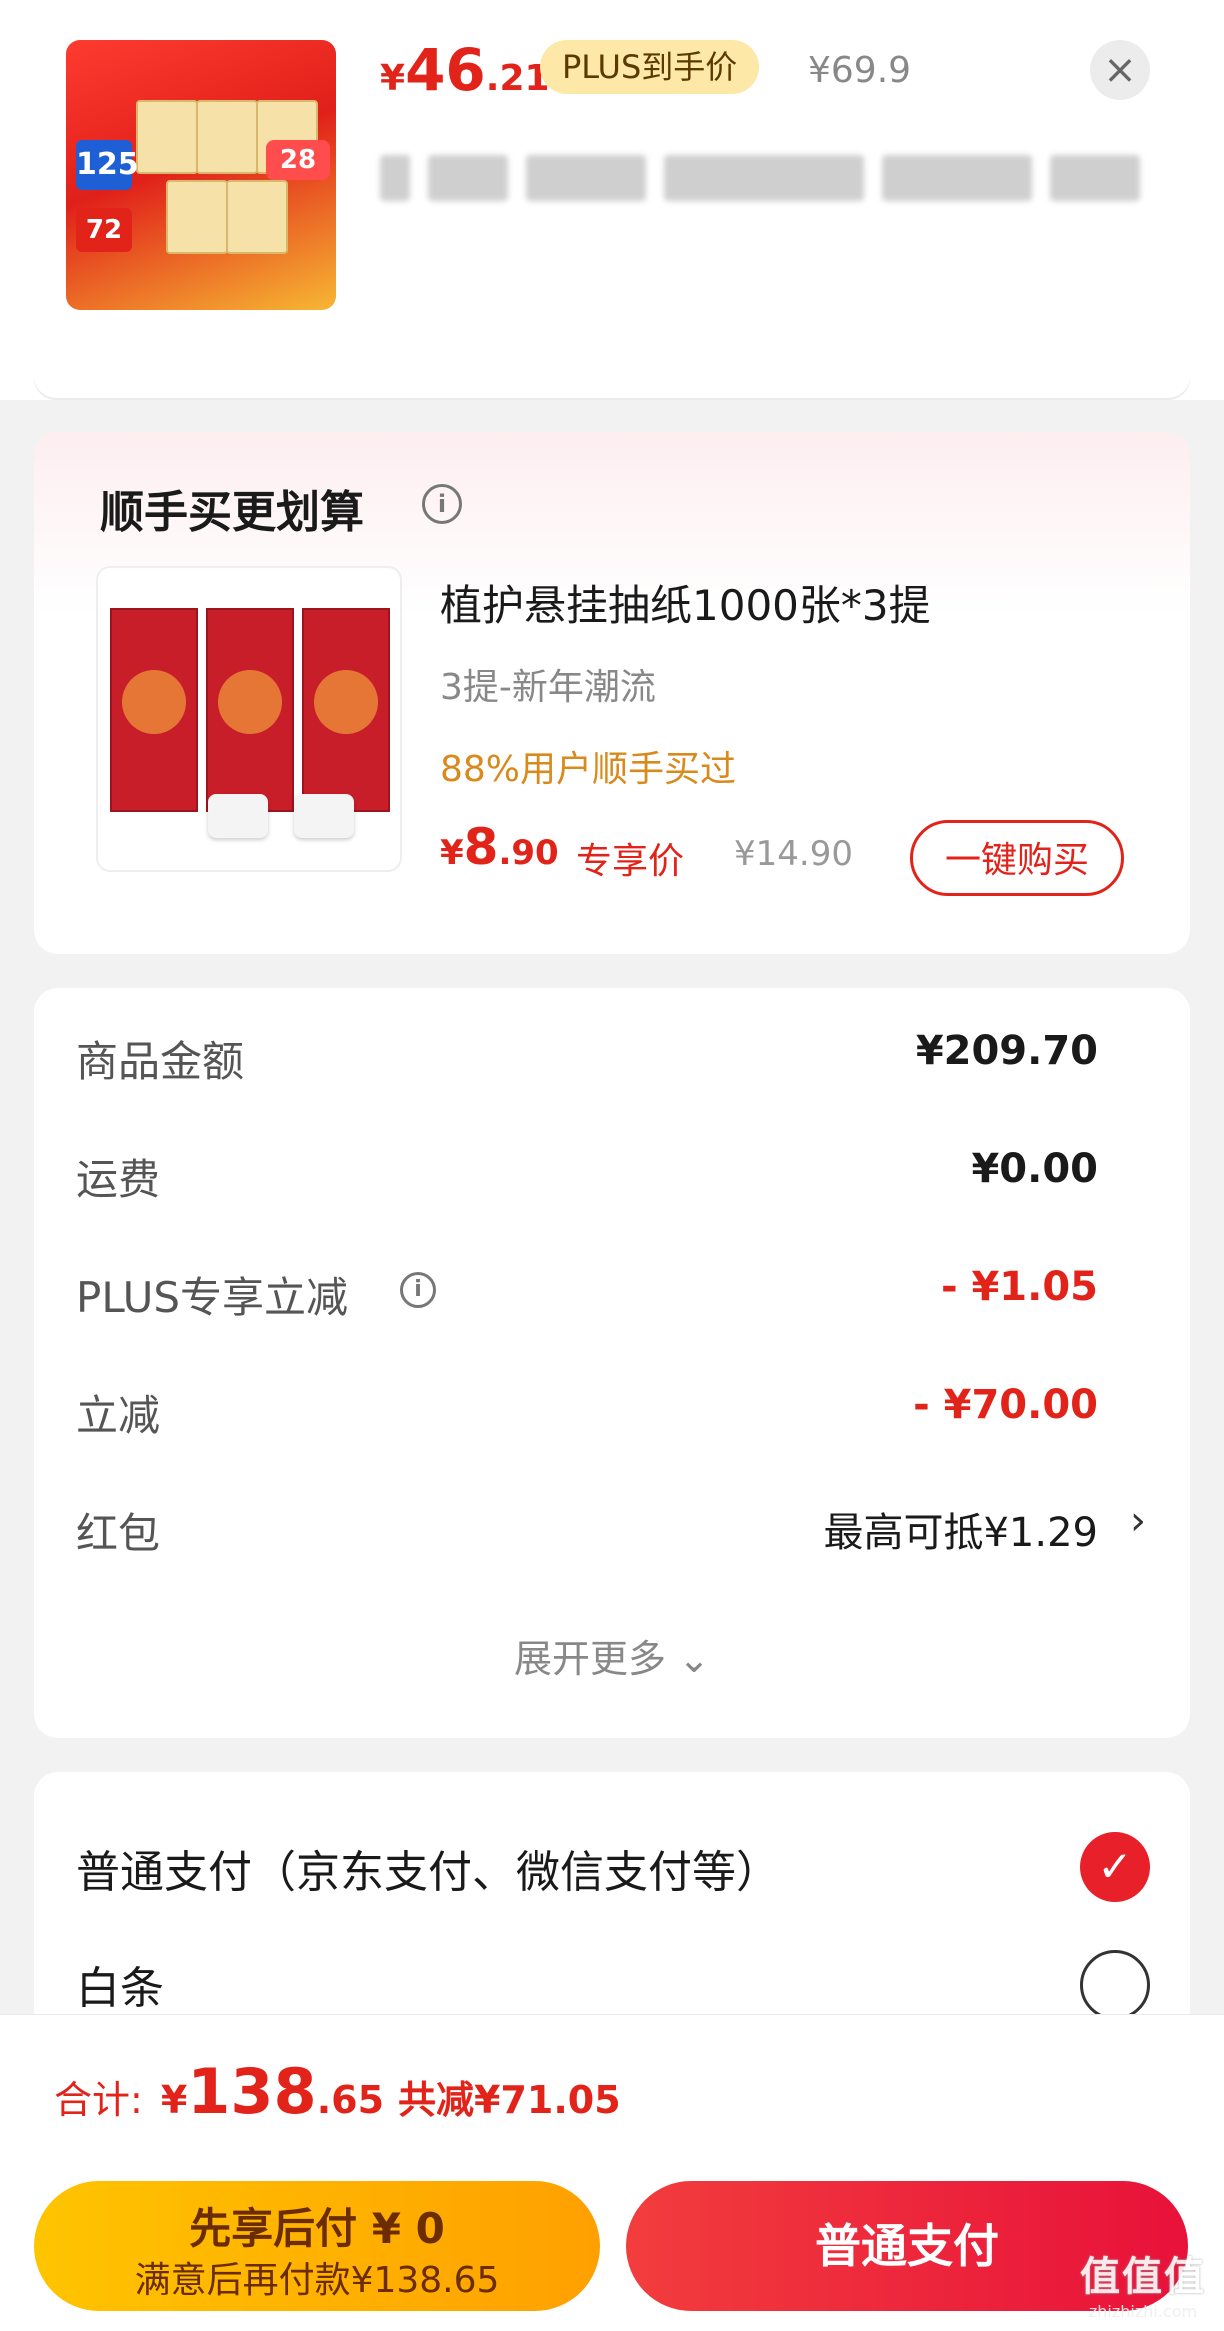 Image resolution: width=1224 pixels, height=2331 pixels. What do you see at coordinates (780, 178) in the screenshot?
I see `blurred-product-title` at bounding box center [780, 178].